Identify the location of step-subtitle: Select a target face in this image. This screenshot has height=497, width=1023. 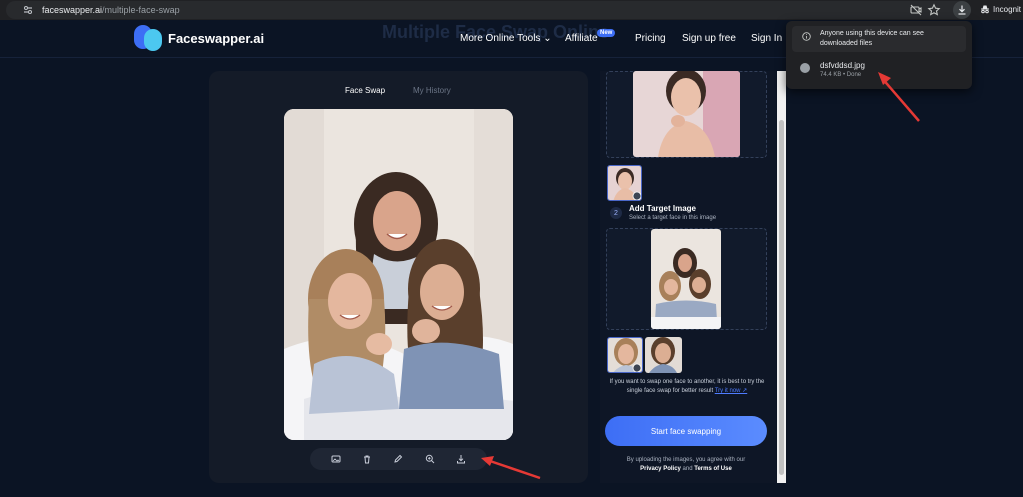
(673, 218).